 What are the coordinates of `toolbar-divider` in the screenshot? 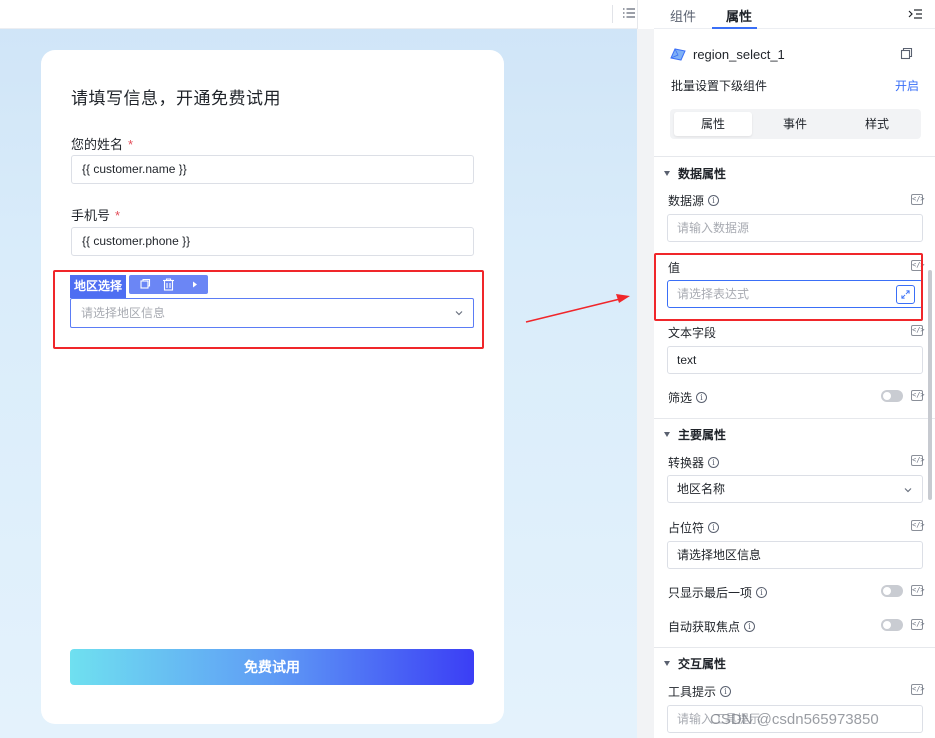 It's located at (612, 14).